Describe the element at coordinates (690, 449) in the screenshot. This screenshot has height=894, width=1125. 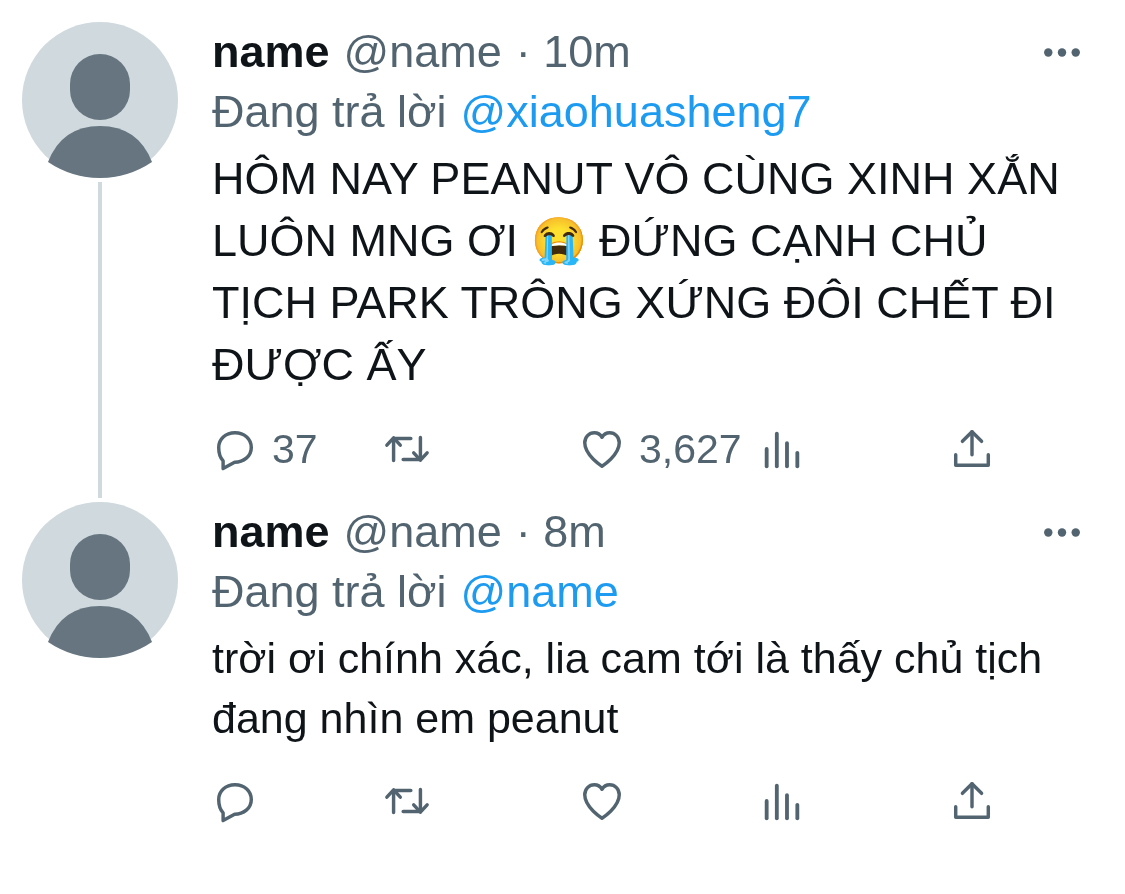
I see `action-count: 3,627` at that location.